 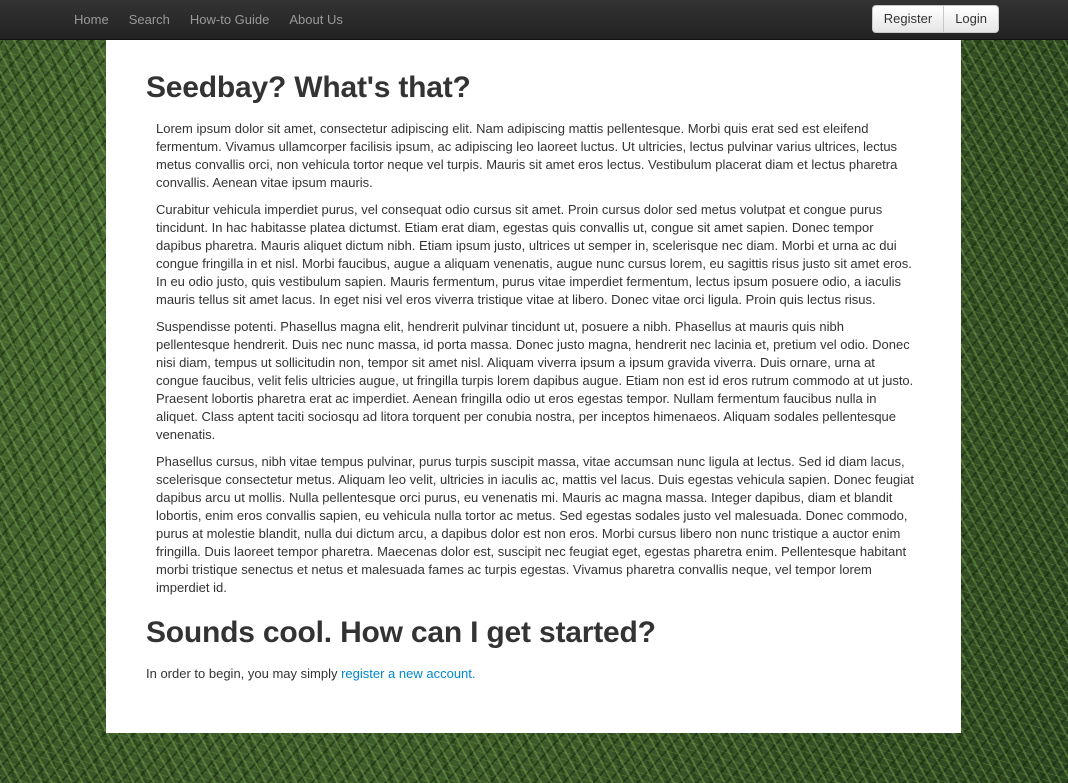 What do you see at coordinates (308, 87) in the screenshot?
I see `page-title: Seedbay? What's that?` at bounding box center [308, 87].